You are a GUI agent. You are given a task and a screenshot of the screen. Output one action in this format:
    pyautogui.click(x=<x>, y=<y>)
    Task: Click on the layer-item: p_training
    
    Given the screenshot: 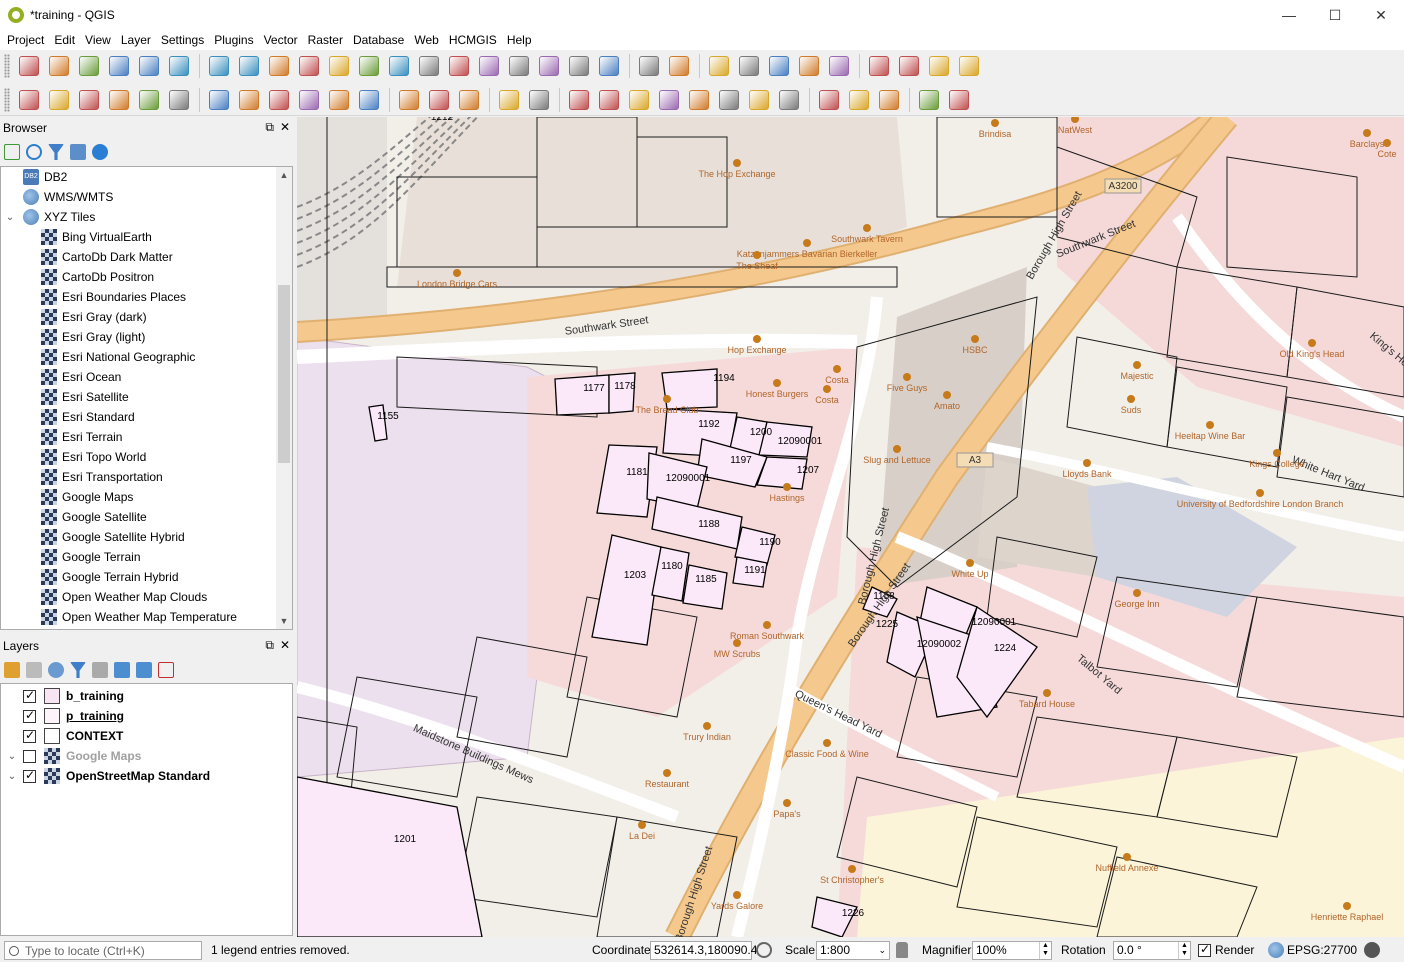 What is the action you would take?
    pyautogui.click(x=146, y=716)
    